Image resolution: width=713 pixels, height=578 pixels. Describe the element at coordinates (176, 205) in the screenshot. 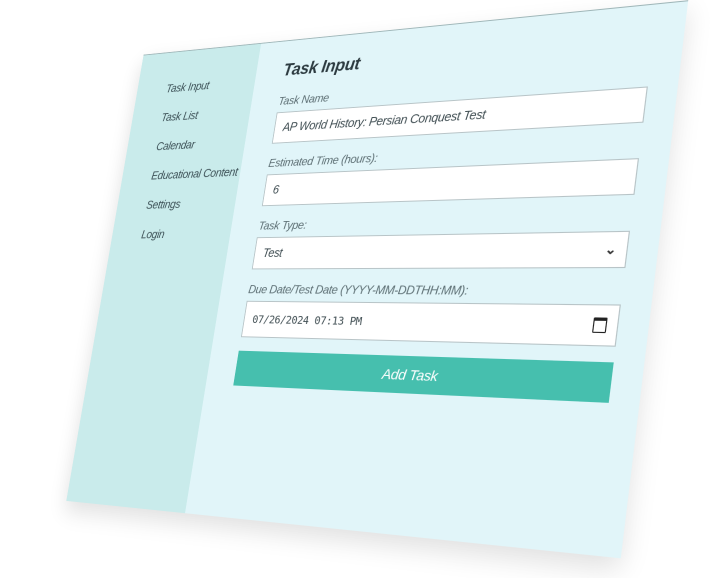

I see `sidebar-item-settings: Settings` at that location.